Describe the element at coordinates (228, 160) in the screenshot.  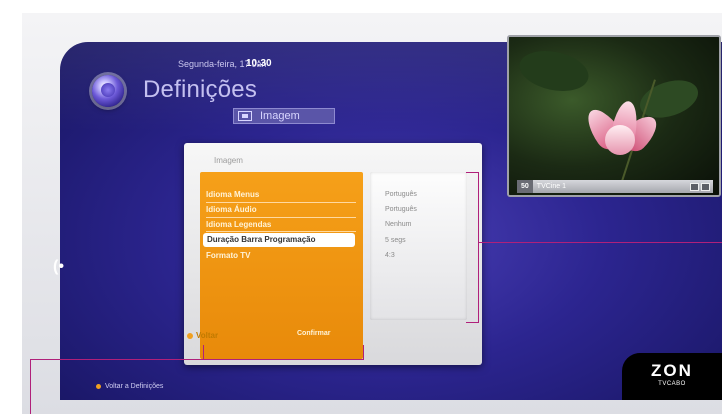
I see `panel-title: Imagem` at that location.